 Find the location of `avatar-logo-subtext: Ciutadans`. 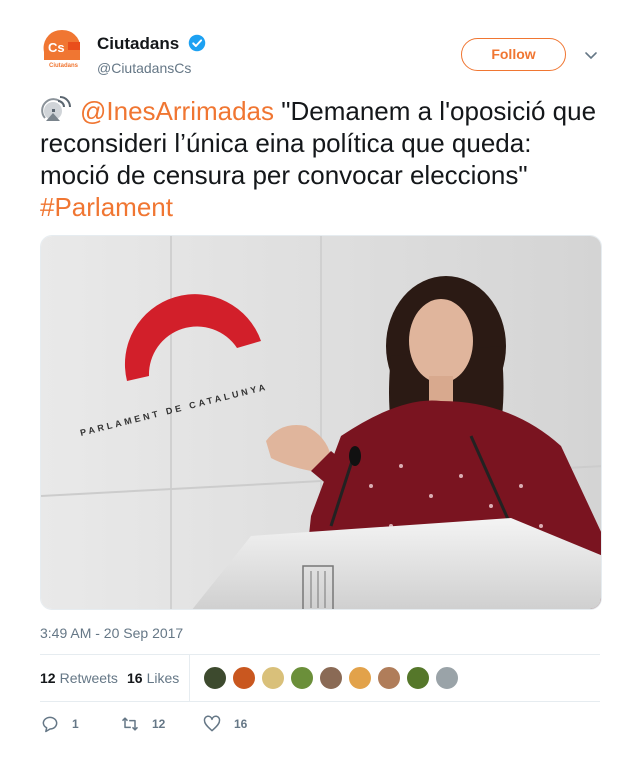

avatar-logo-subtext: Ciutadans is located at coordinates (64, 66).